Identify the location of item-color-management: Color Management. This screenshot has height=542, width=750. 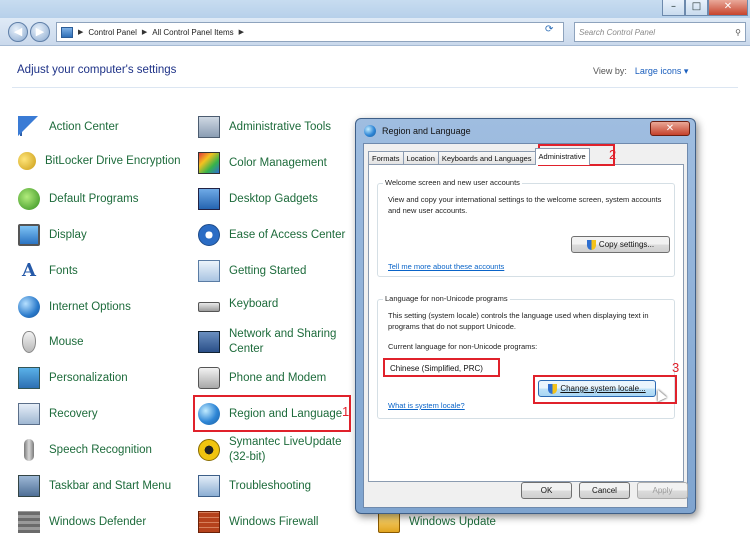
(262, 163).